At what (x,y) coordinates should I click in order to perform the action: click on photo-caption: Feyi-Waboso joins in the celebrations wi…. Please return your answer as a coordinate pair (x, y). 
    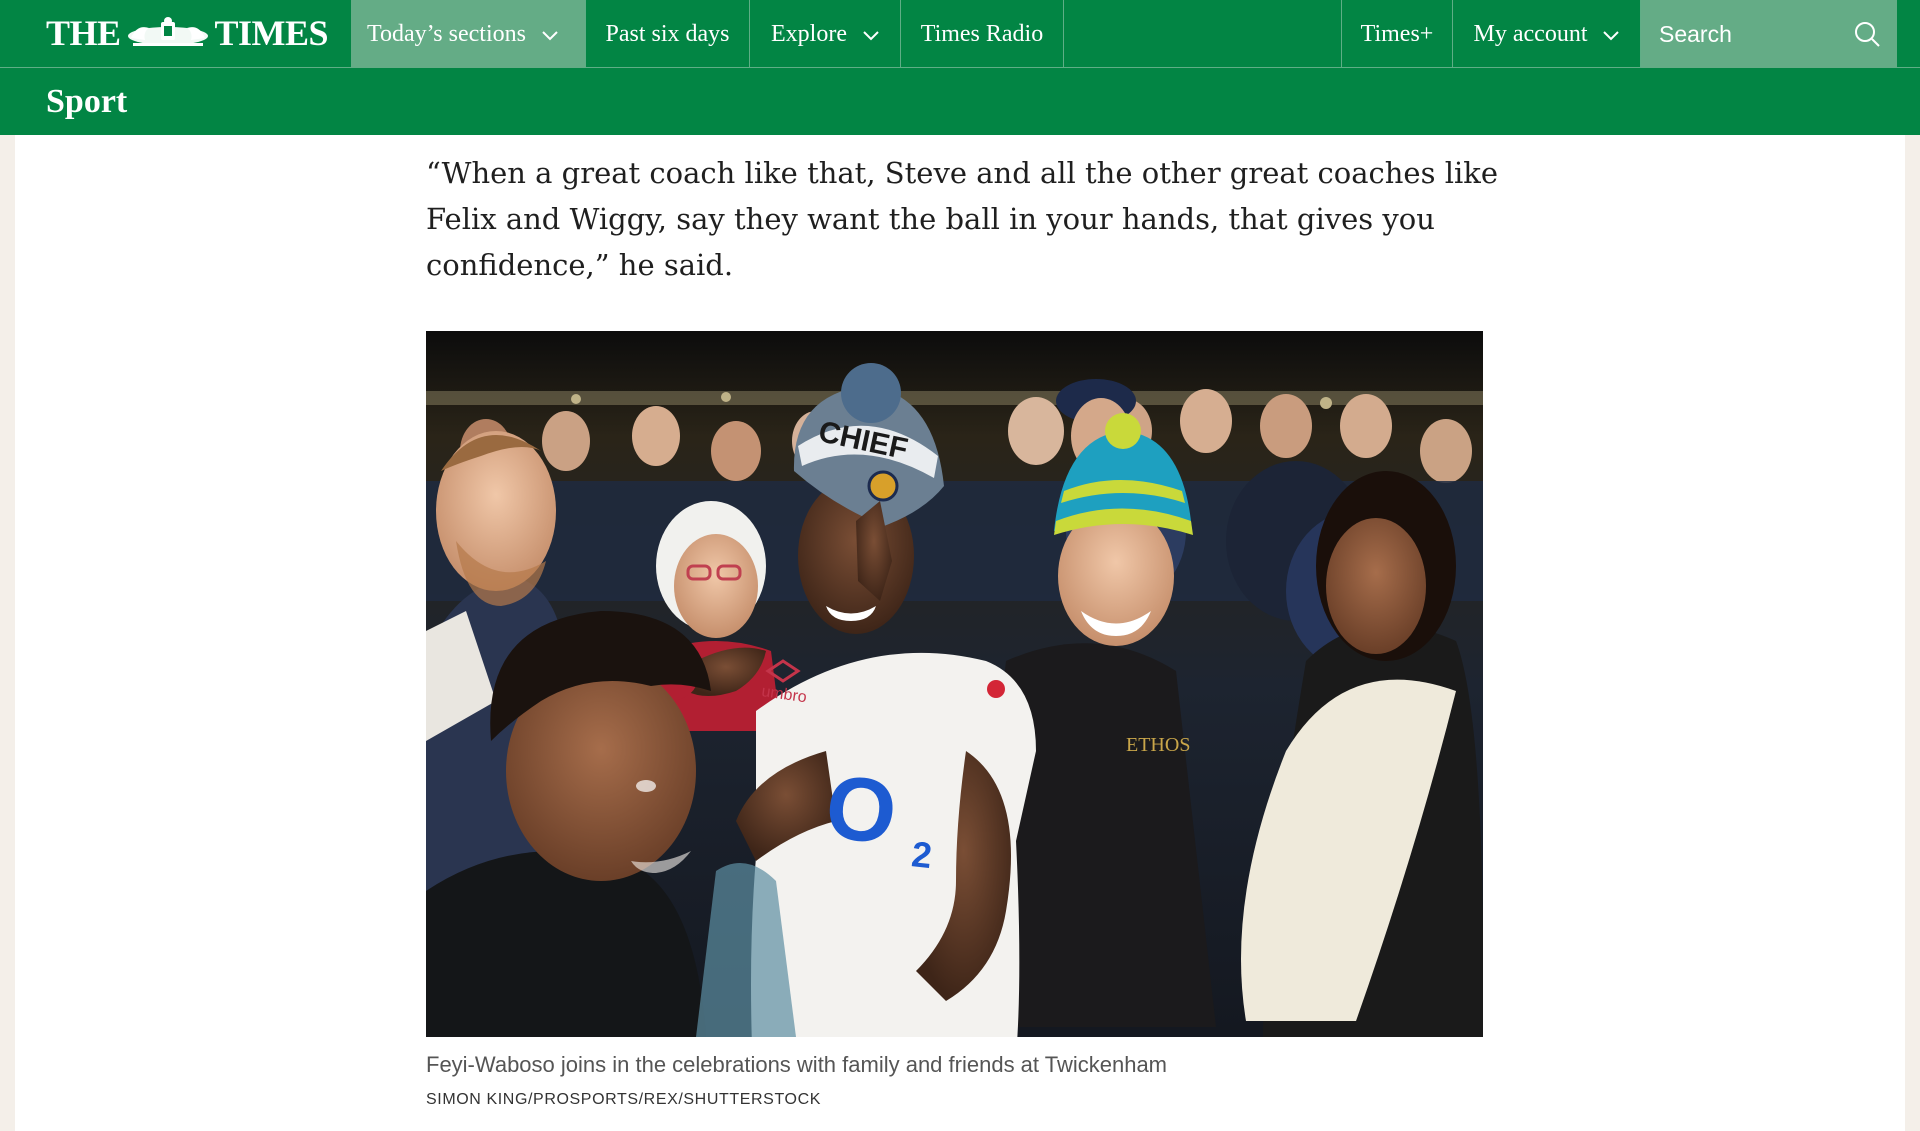
    Looking at the image, I should click on (797, 1064).